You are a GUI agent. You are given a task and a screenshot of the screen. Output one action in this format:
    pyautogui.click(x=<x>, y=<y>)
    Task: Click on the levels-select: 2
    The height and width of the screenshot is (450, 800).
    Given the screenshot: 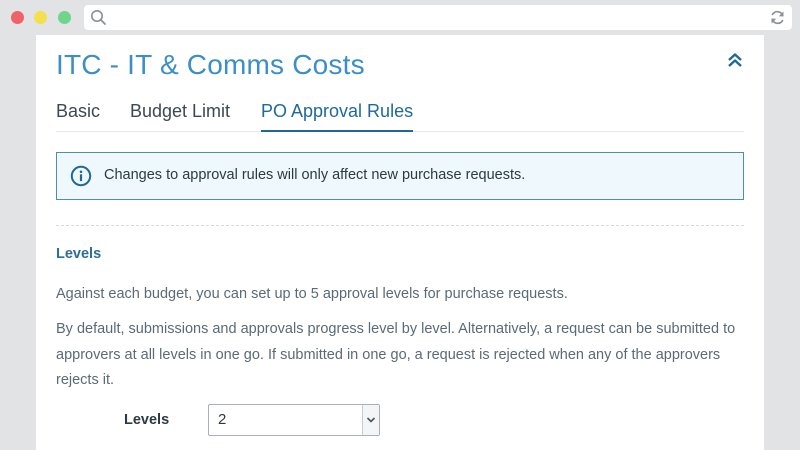 What is the action you would take?
    pyautogui.click(x=294, y=420)
    